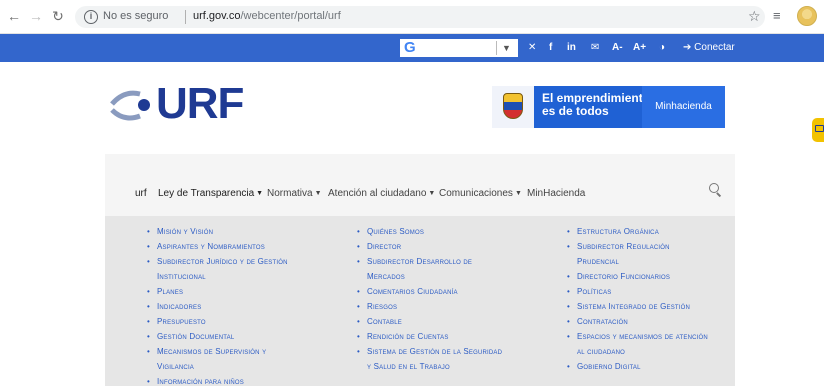 This screenshot has width=824, height=386. Describe the element at coordinates (429, 261) in the screenshot. I see `menu-item: Subdirector Desarrollo de` at that location.